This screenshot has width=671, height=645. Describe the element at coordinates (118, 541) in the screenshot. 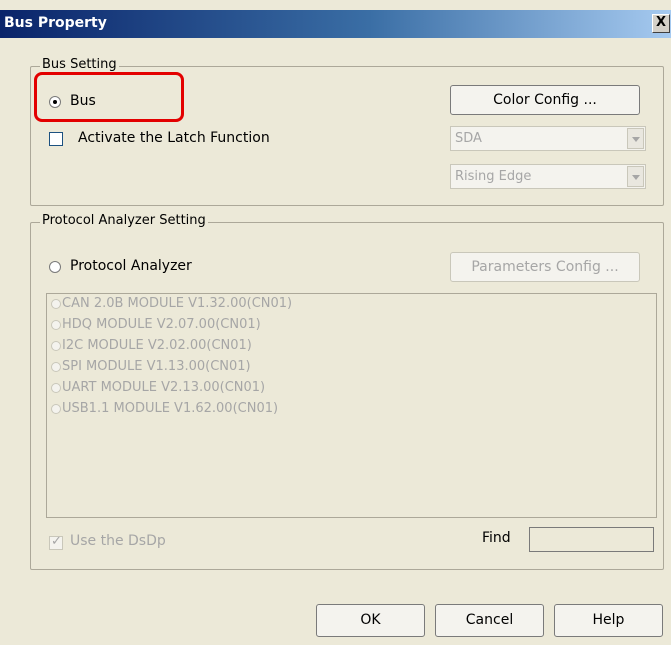

I see `use-dsdp-label: Use the DsDp` at that location.